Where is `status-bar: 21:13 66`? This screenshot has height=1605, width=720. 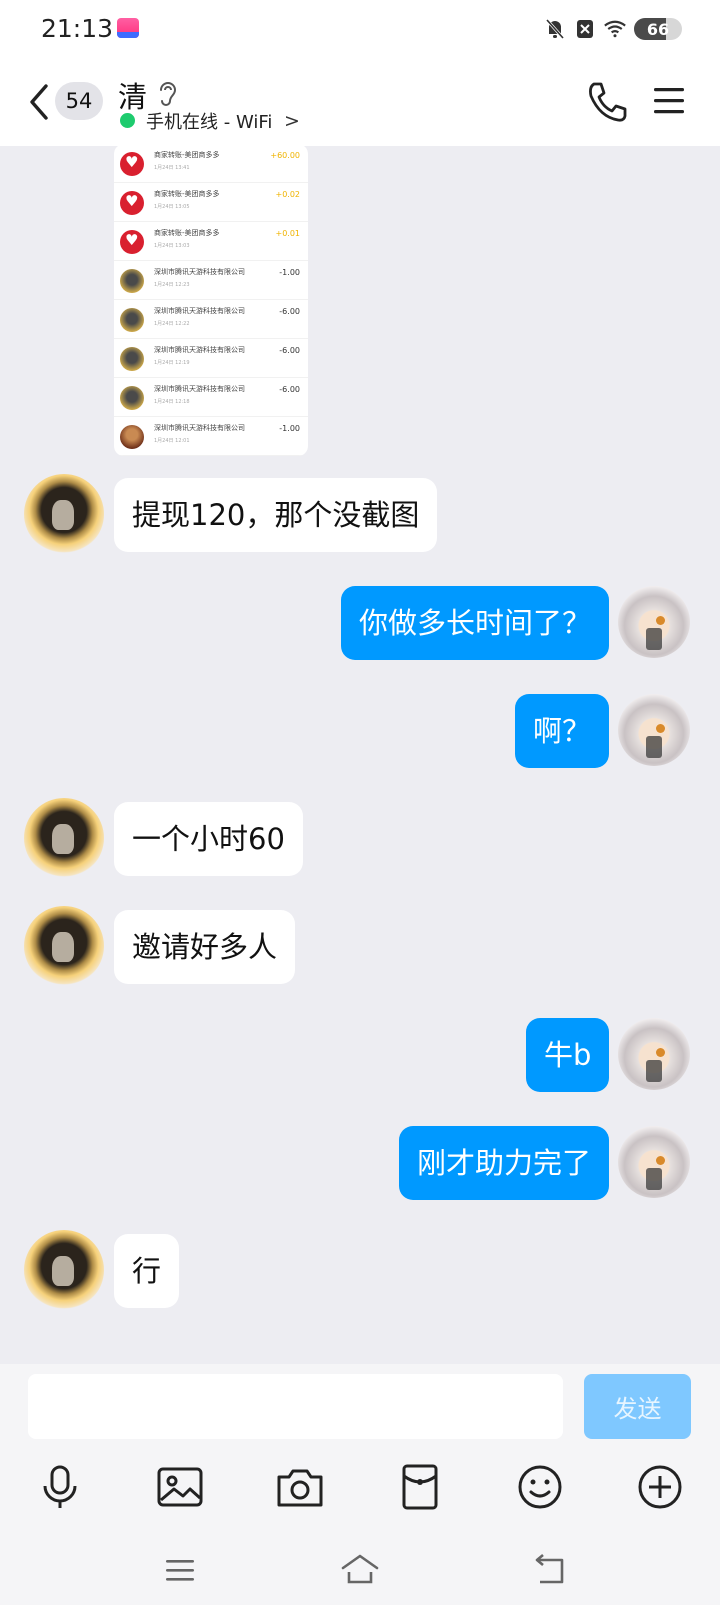
status-bar: 21:13 66 is located at coordinates (360, 30).